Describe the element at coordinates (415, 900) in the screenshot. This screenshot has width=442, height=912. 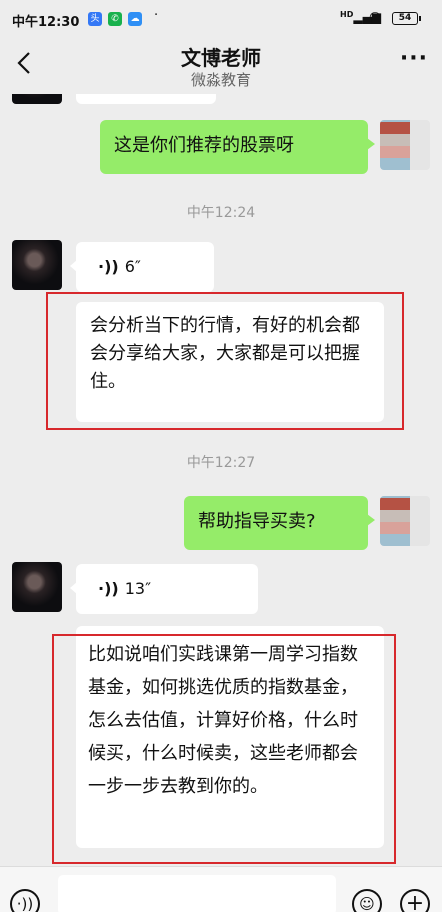
I see `plus-icon: +` at that location.